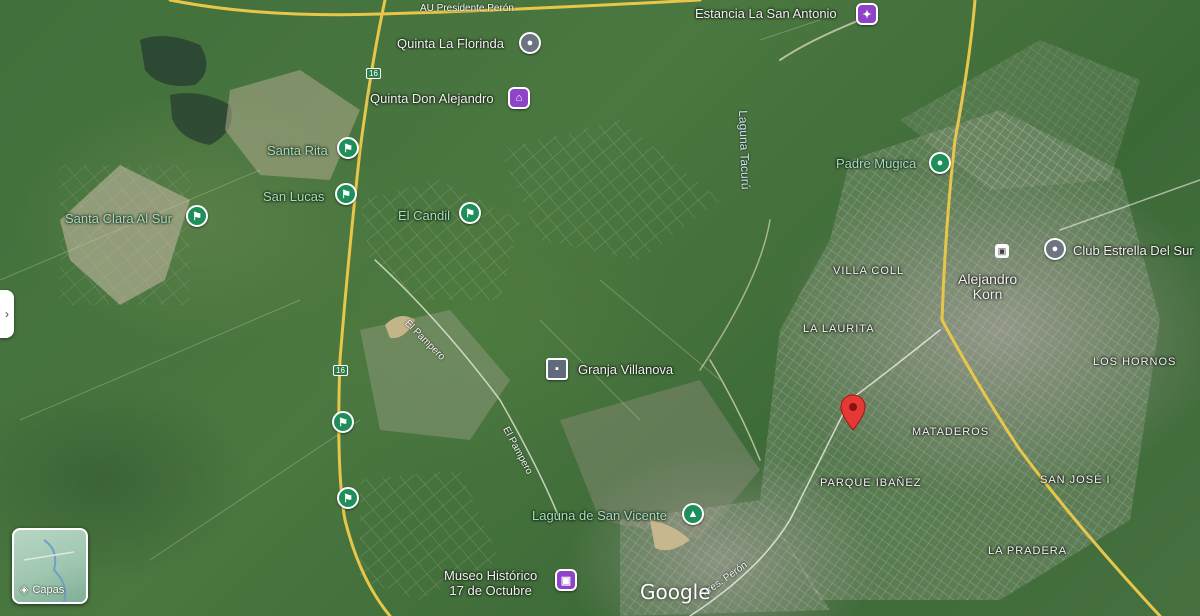 The image size is (1200, 616). I want to click on neighborhood-mataderos: MATADEROS, so click(951, 432).